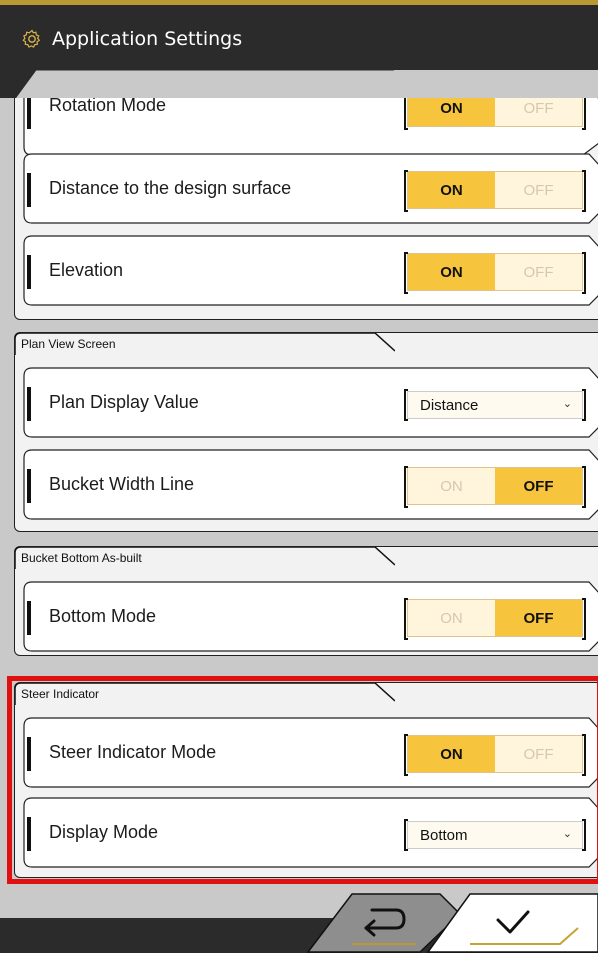  I want to click on bucket-width-line-row: Bucket Width Line ON OFF, so click(310, 486).